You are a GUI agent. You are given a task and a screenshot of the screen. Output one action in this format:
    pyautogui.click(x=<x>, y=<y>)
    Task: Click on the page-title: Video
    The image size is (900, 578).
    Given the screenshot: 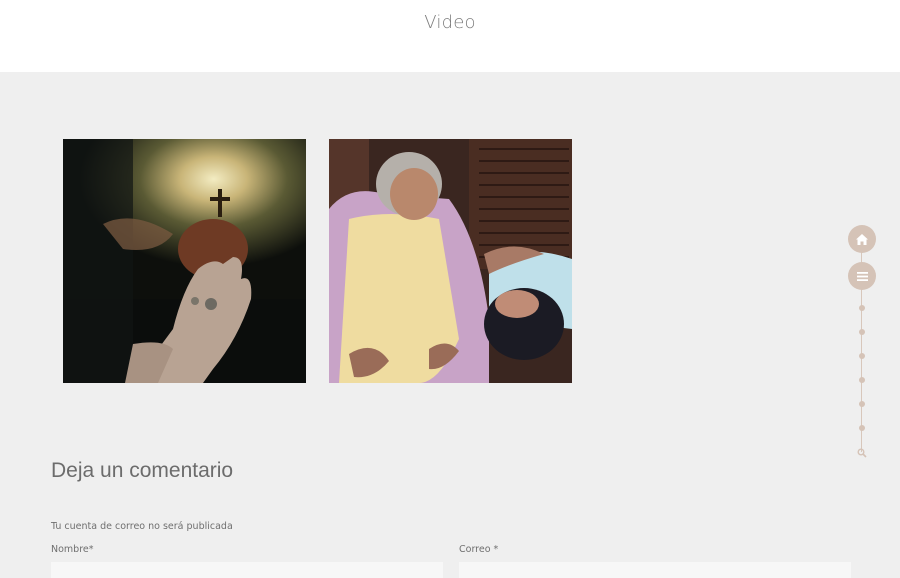 What is the action you would take?
    pyautogui.click(x=450, y=22)
    